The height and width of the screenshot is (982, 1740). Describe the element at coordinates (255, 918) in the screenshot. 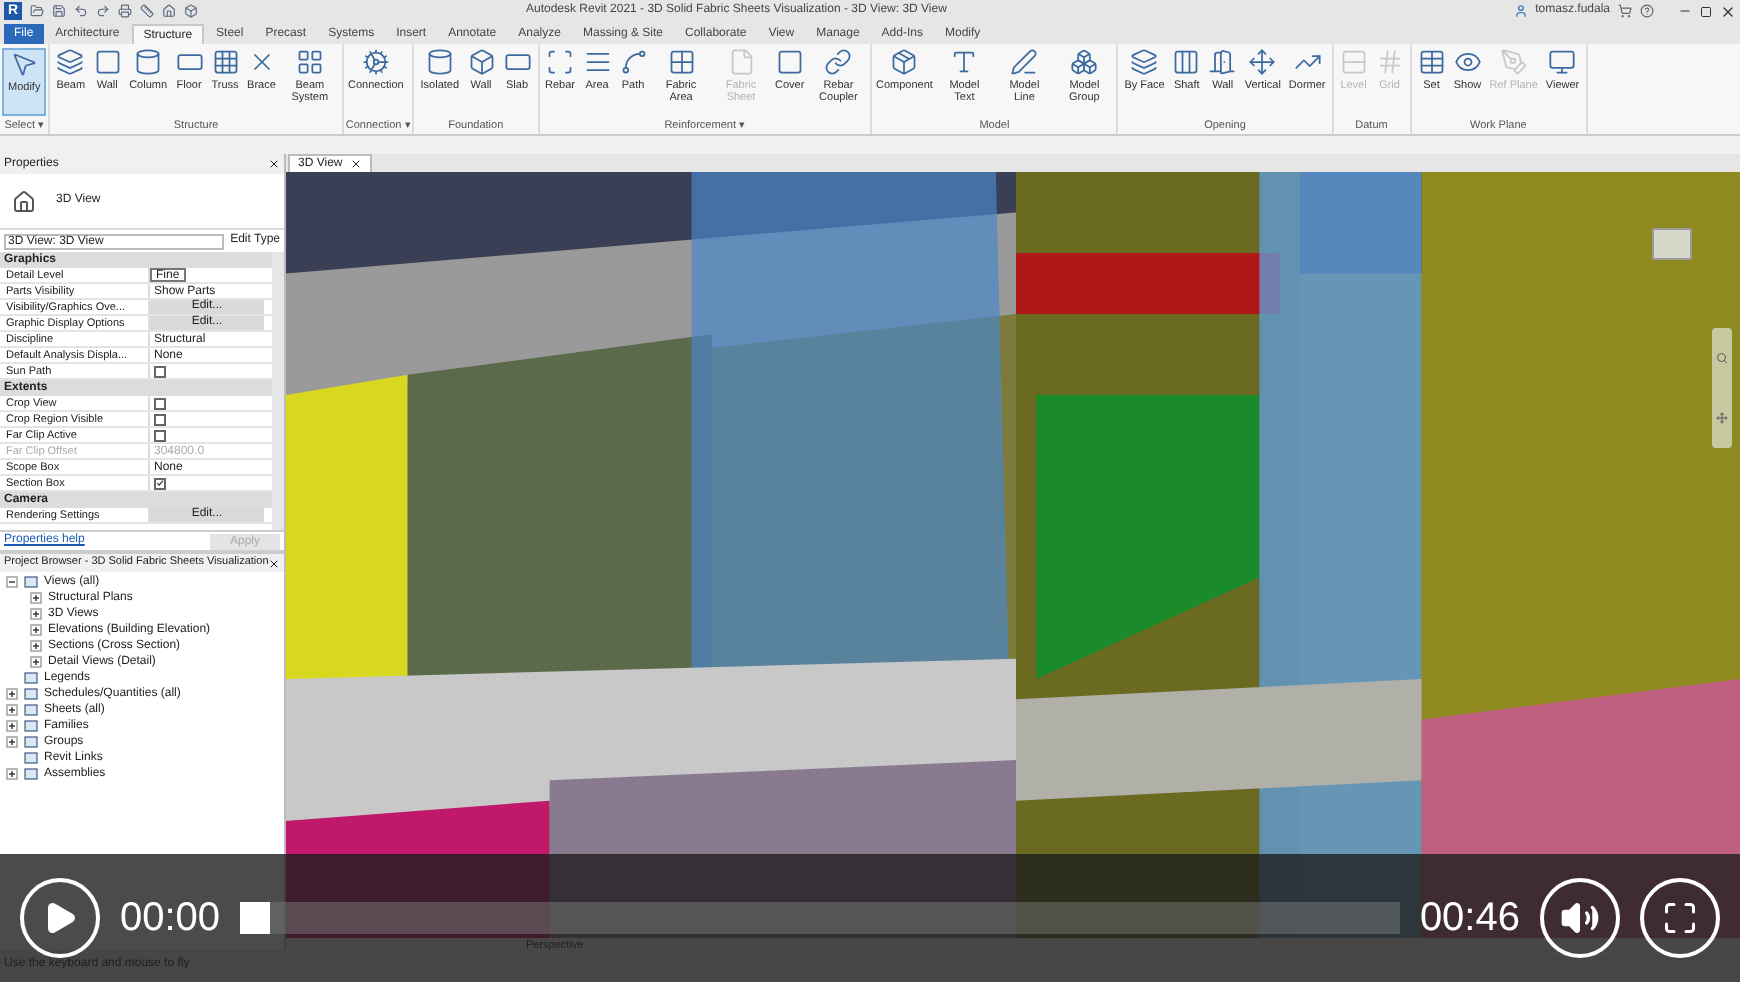

I see `progress-thumb` at that location.